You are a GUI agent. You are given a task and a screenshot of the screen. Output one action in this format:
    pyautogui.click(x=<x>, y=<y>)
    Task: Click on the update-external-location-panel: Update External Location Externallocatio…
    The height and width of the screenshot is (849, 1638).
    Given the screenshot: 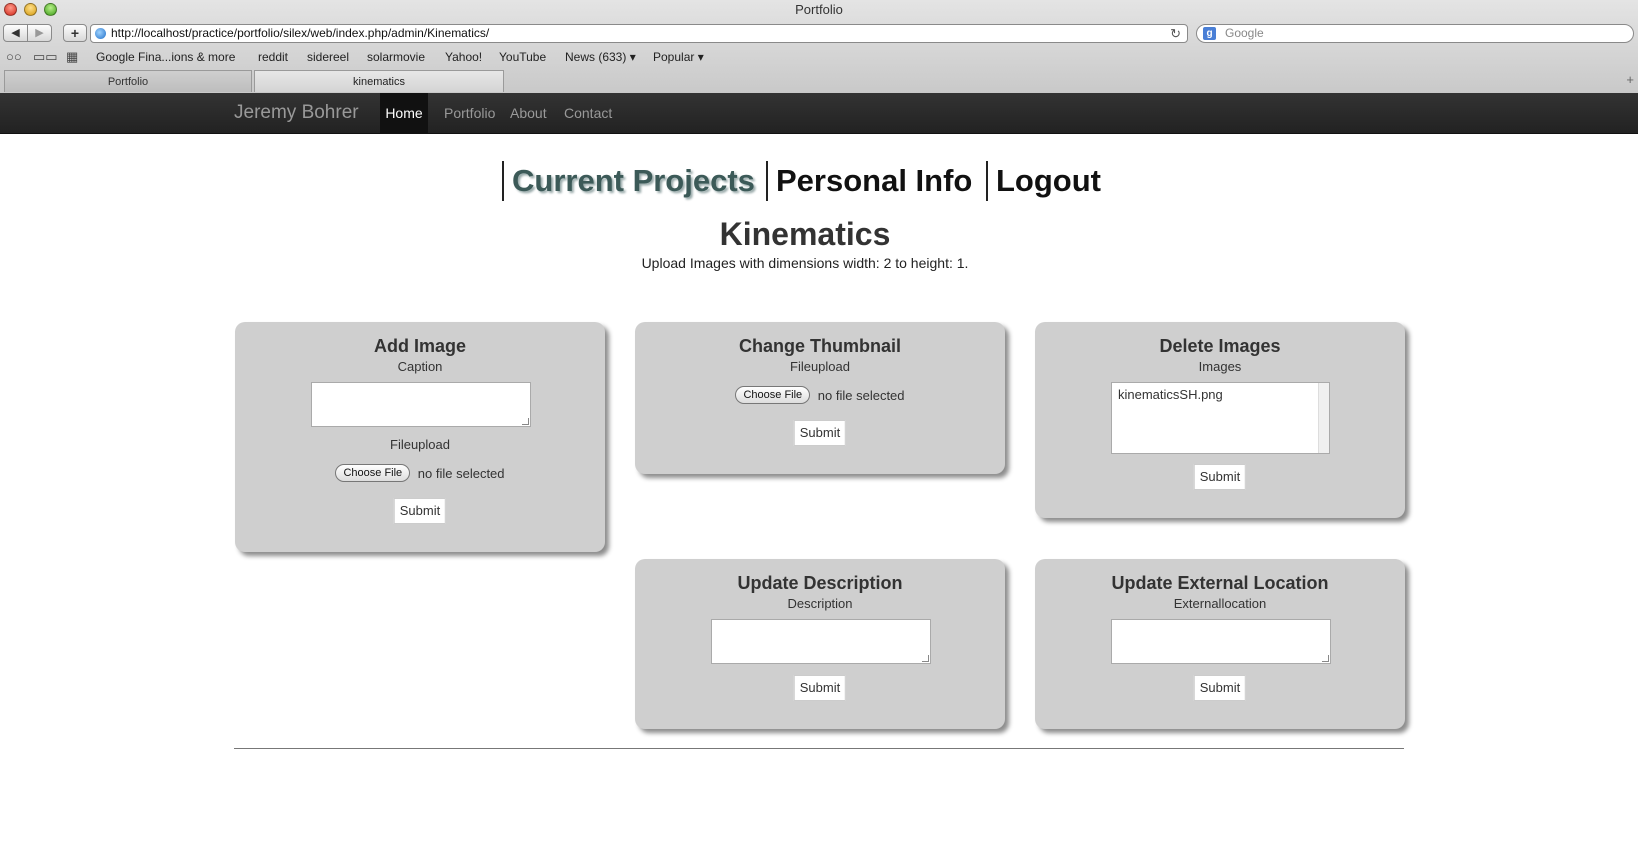 What is the action you would take?
    pyautogui.click(x=1220, y=644)
    